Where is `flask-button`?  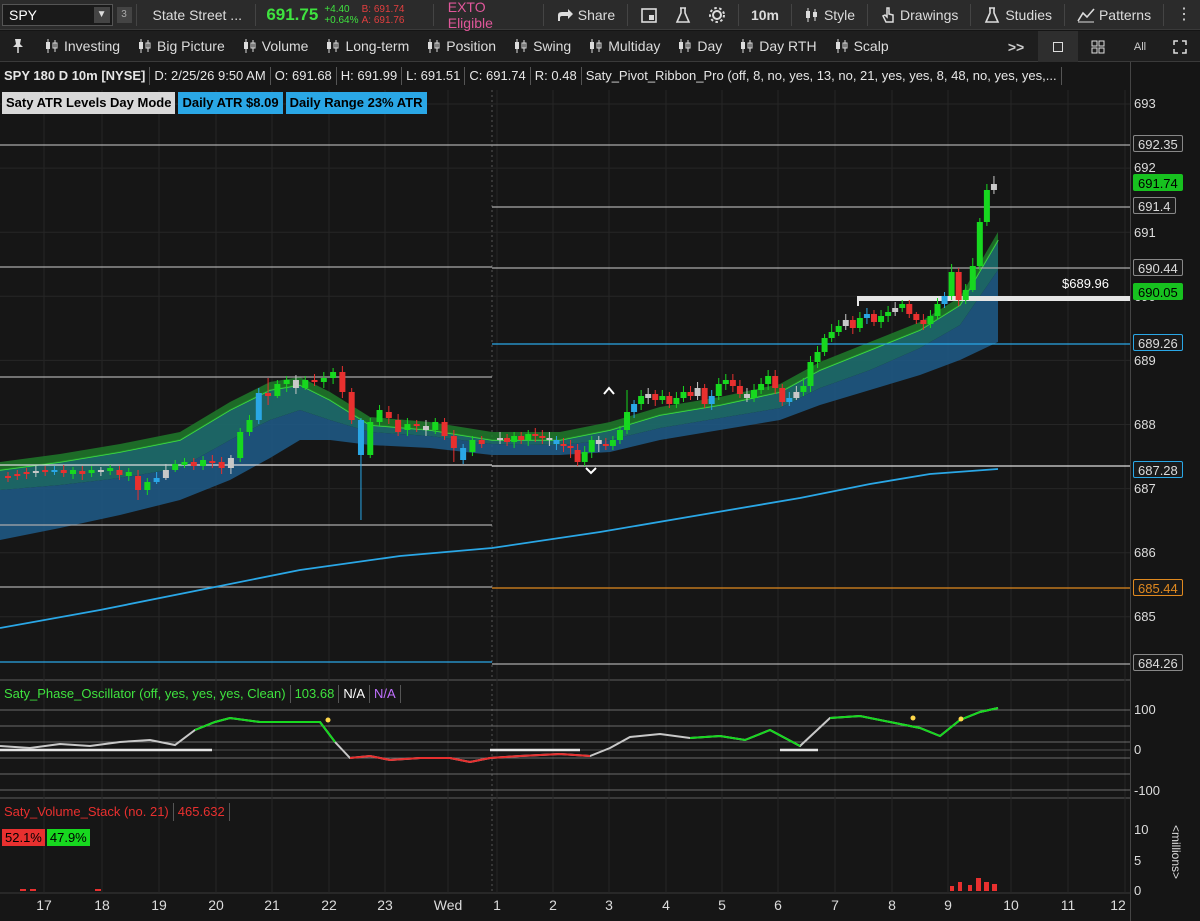
flask-button is located at coordinates (683, 15).